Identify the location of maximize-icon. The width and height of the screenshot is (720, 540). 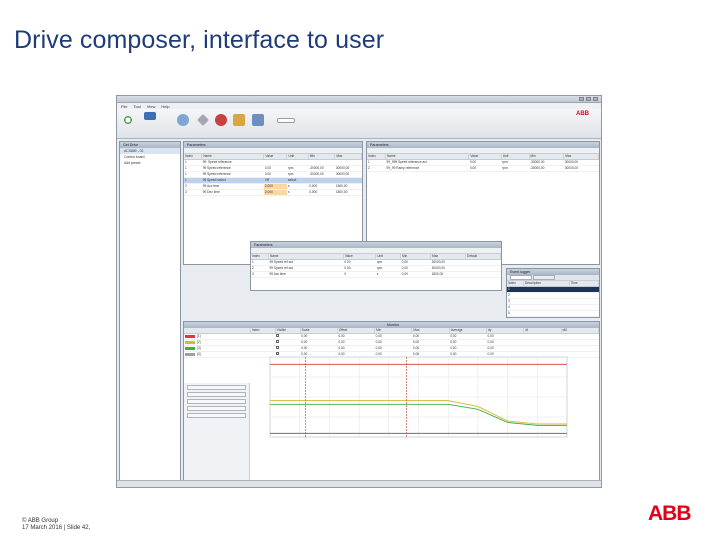
(588, 99).